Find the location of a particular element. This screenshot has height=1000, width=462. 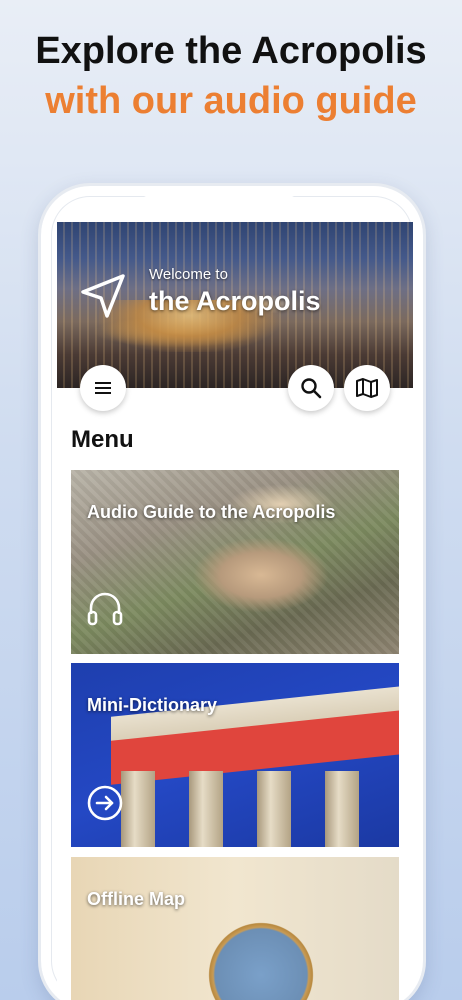

menu-button is located at coordinates (103, 388).